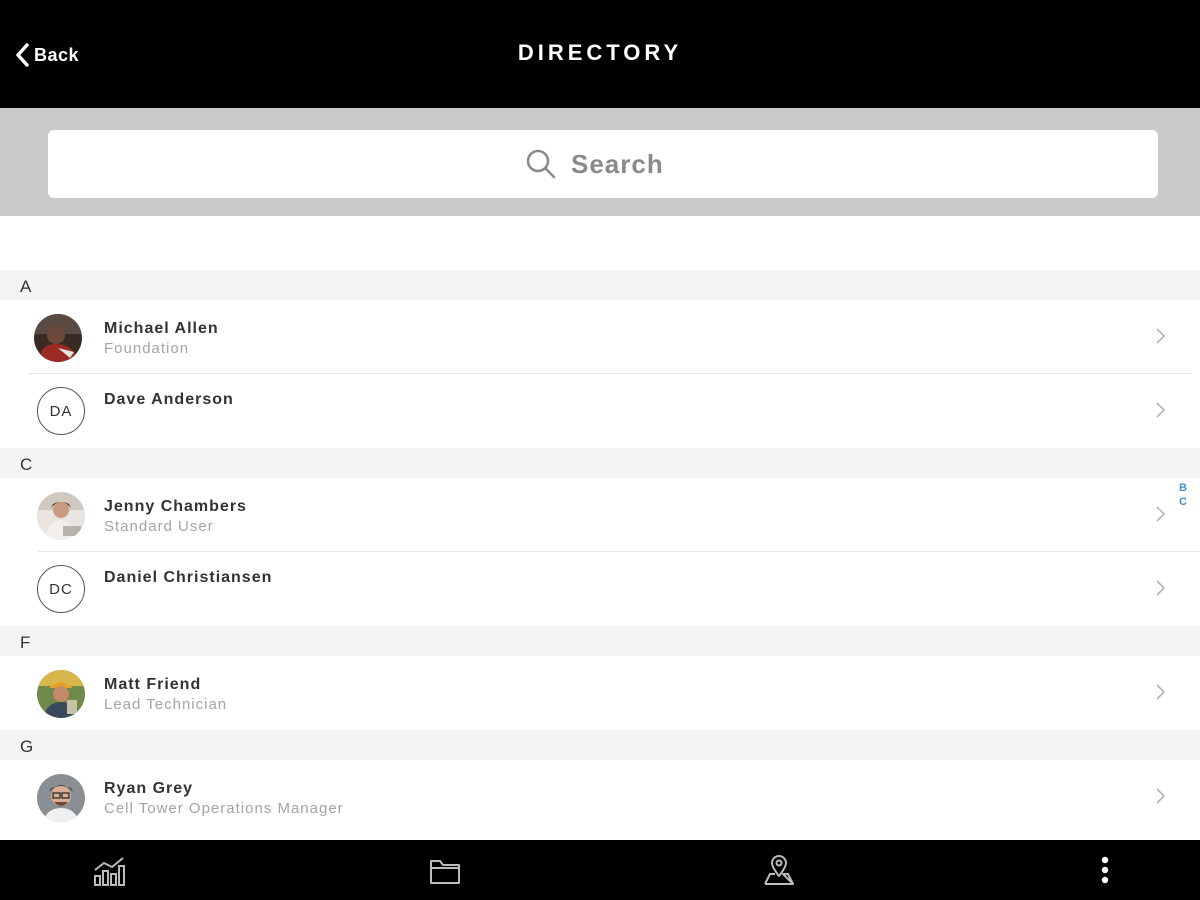  I want to click on page-title: DIRECTORY, so click(600, 52).